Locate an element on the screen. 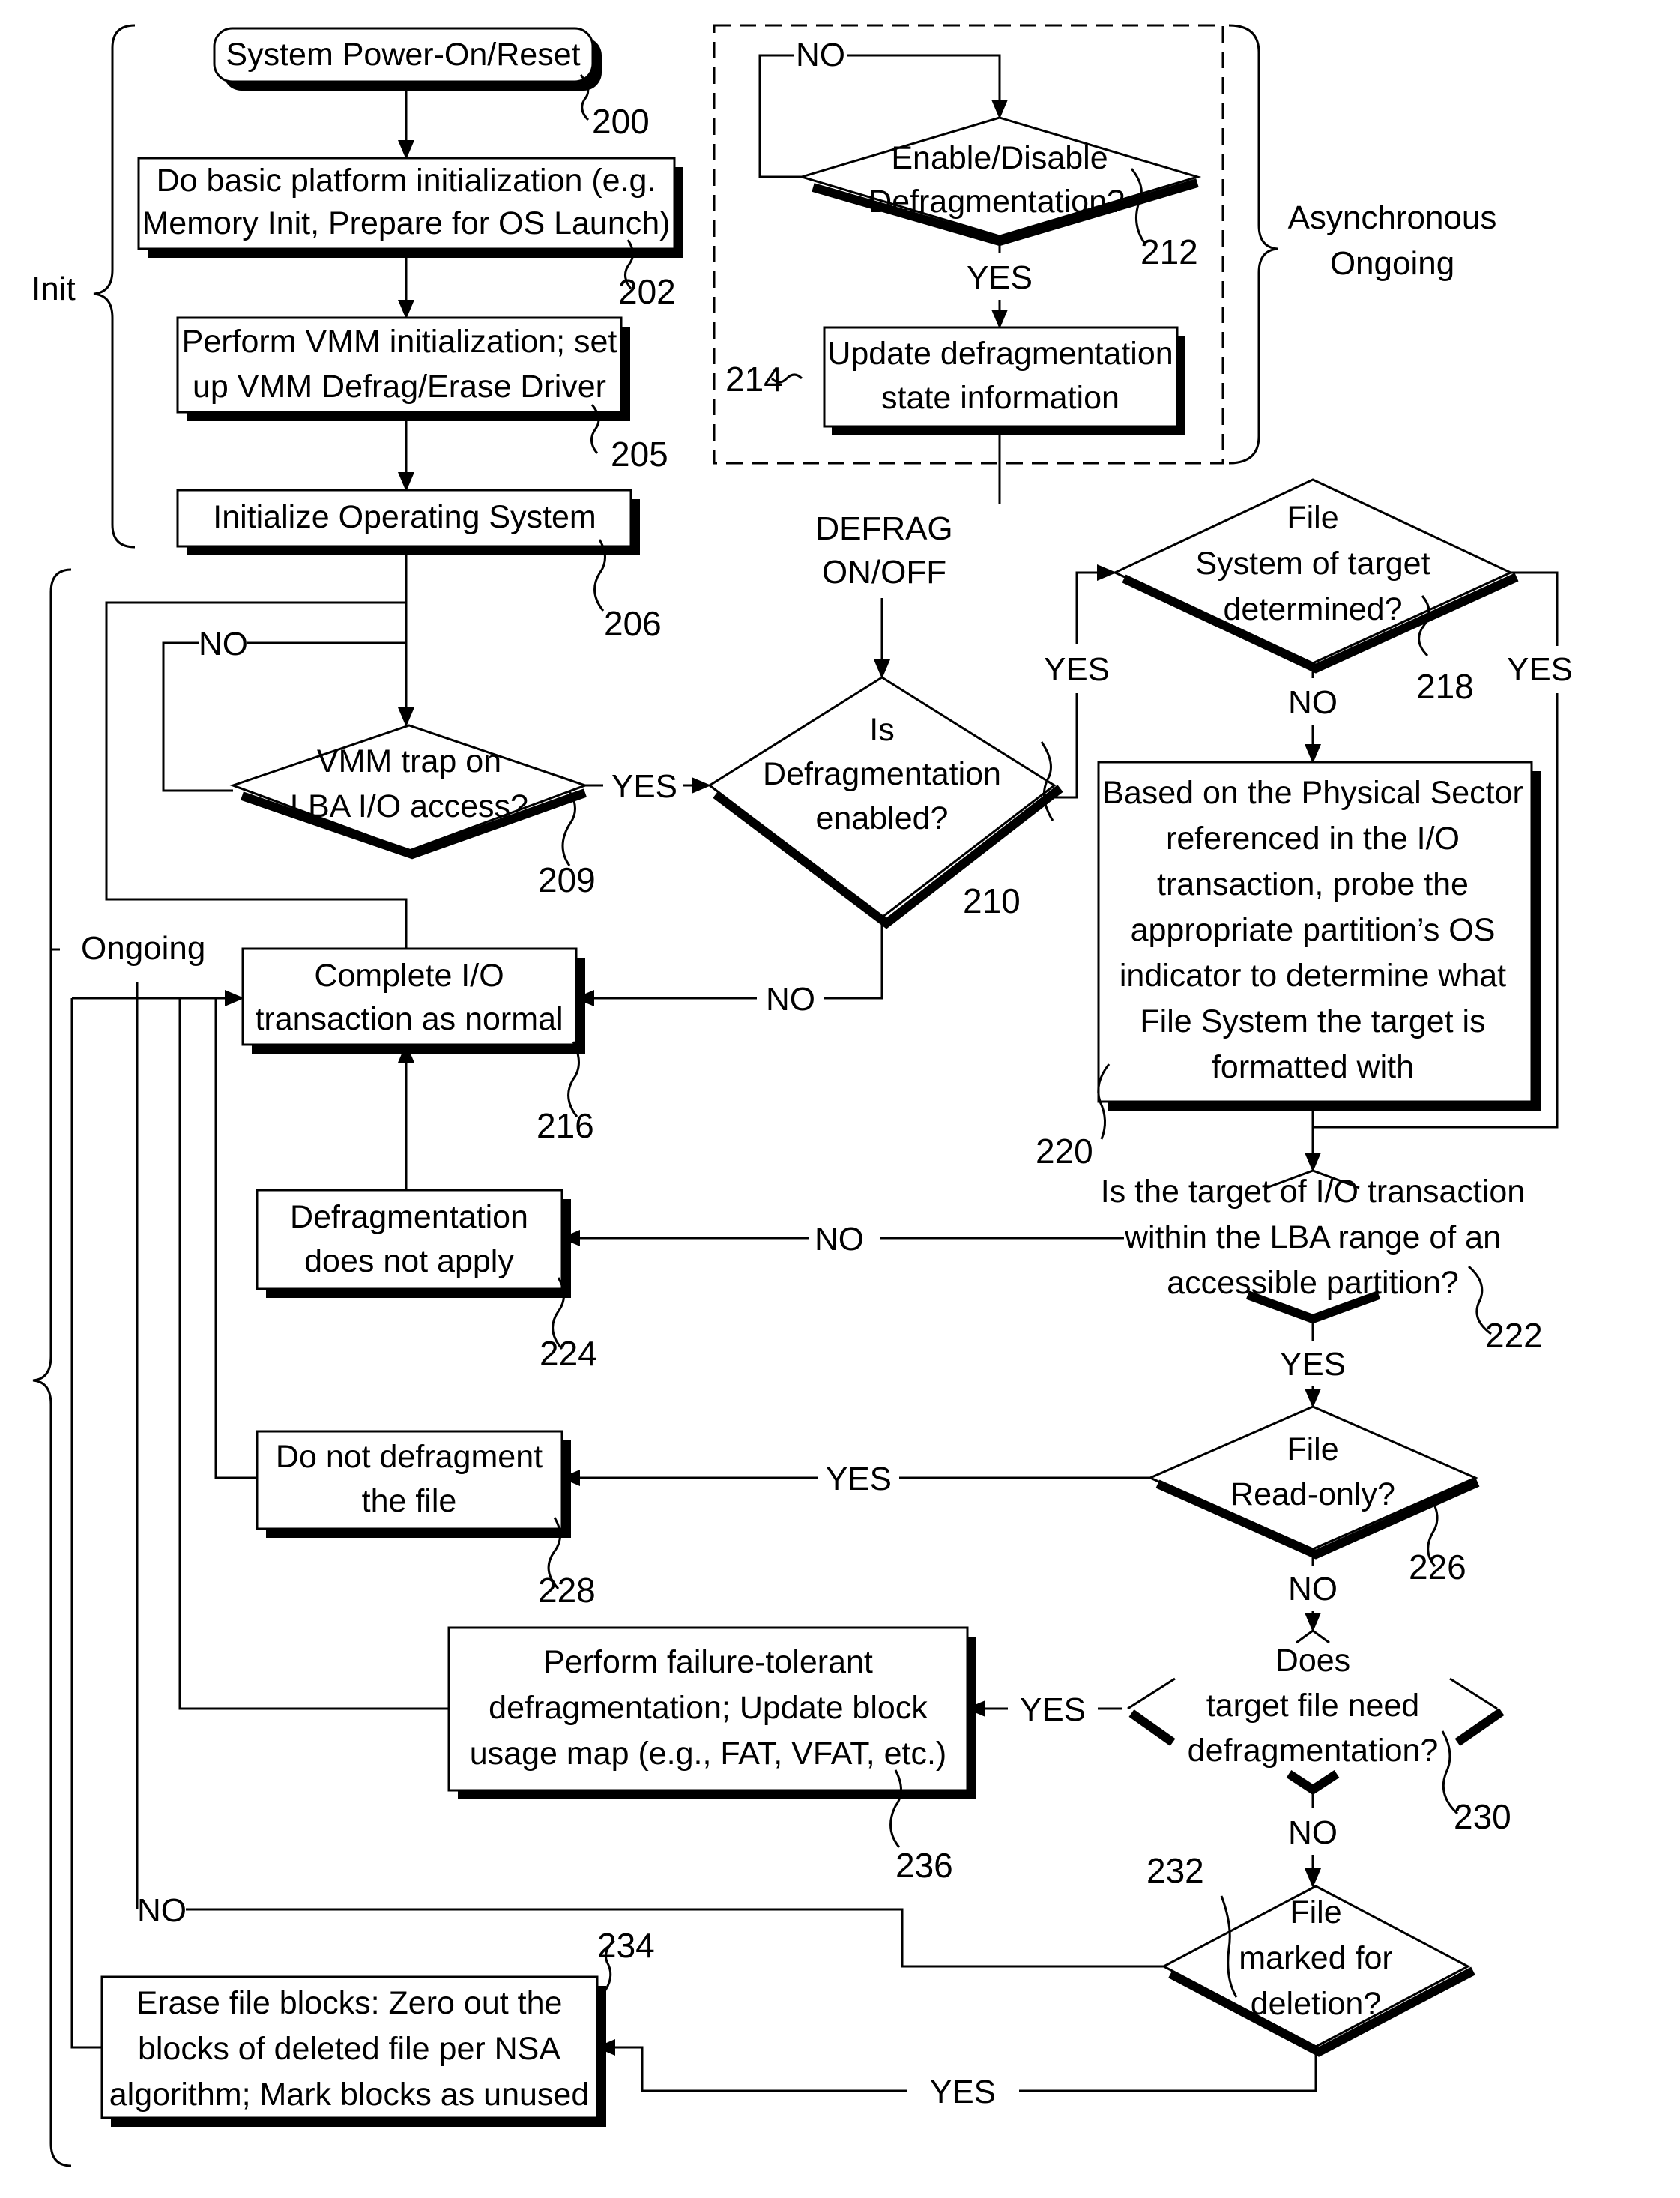 This screenshot has height=2198, width=1680. ref-216: 216 is located at coordinates (565, 1125).